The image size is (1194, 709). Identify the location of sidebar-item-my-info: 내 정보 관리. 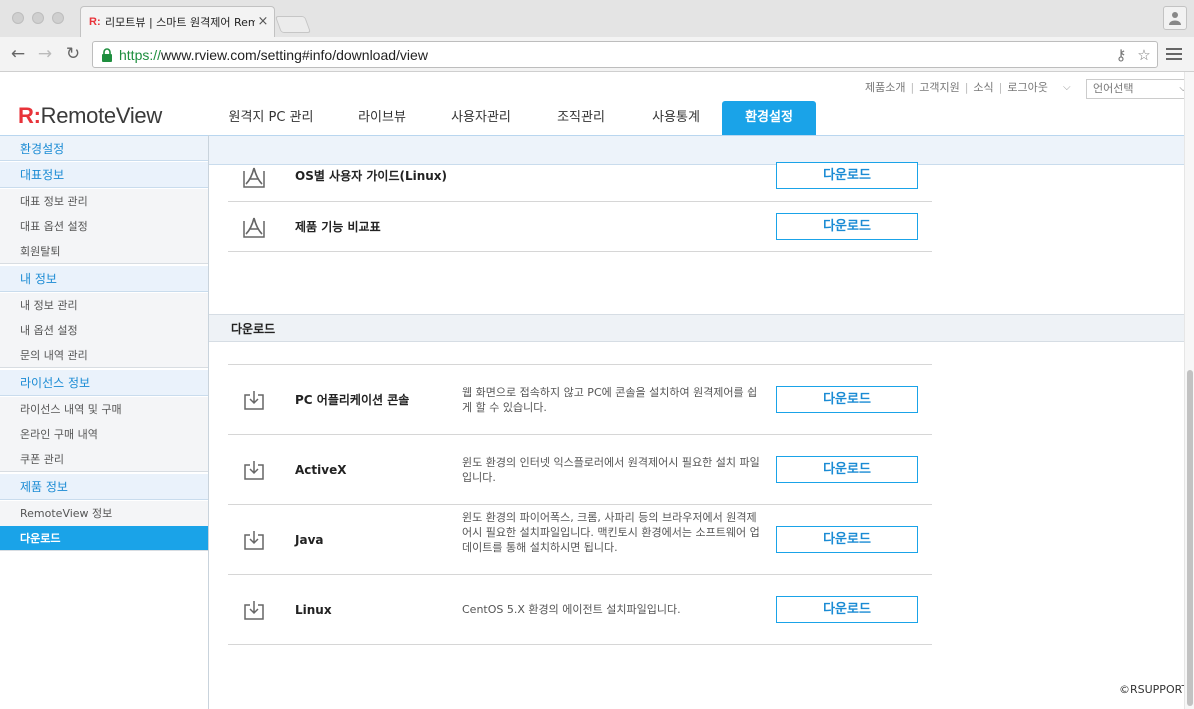
(104, 305).